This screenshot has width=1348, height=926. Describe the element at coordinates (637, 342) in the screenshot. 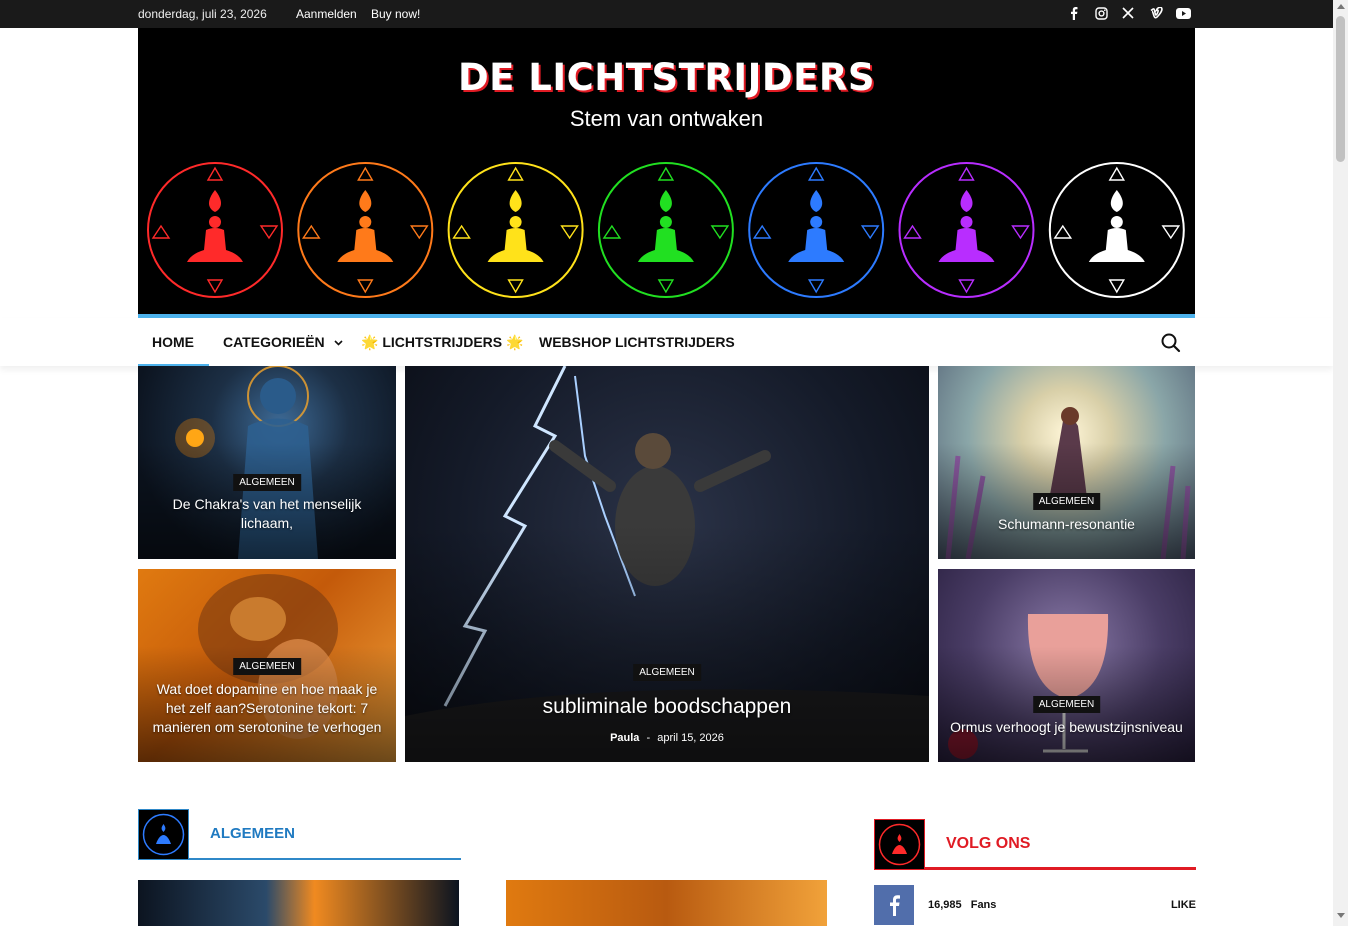

I see `nav-webshop: WEBSHOP LICHTSTRIJDERS` at that location.